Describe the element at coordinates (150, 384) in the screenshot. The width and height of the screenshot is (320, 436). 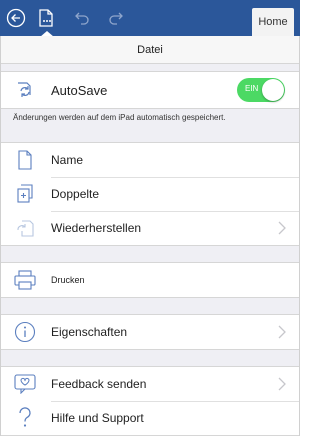
I see `menu-item-feedback: Feedback senden` at that location.